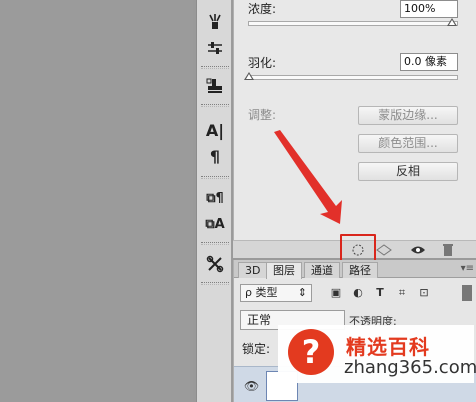 The height and width of the screenshot is (402, 476). What do you see at coordinates (353, 23) in the screenshot?
I see `density-slider-track` at bounding box center [353, 23].